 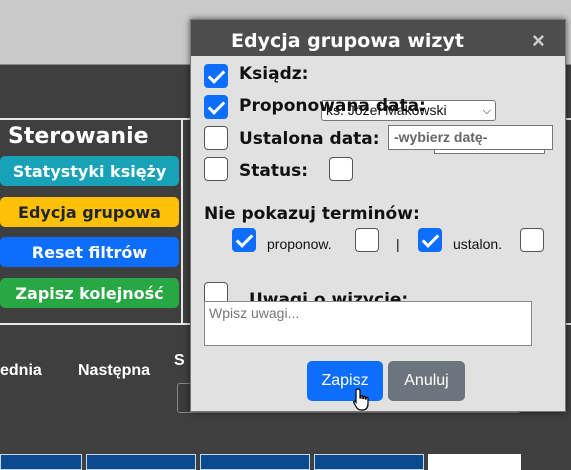 I want to click on proposed-hide-checkbox, so click(x=367, y=240).